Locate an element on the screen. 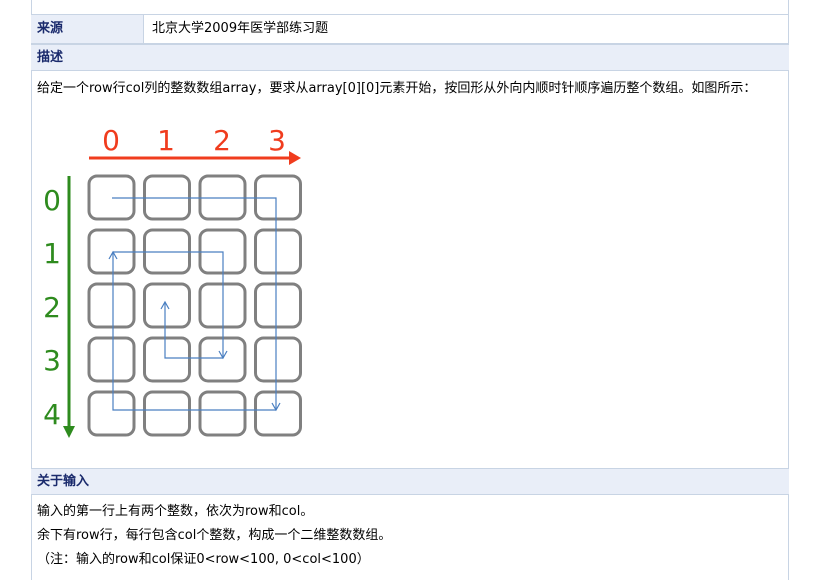  row-label-1: 1 is located at coordinates (52, 253).